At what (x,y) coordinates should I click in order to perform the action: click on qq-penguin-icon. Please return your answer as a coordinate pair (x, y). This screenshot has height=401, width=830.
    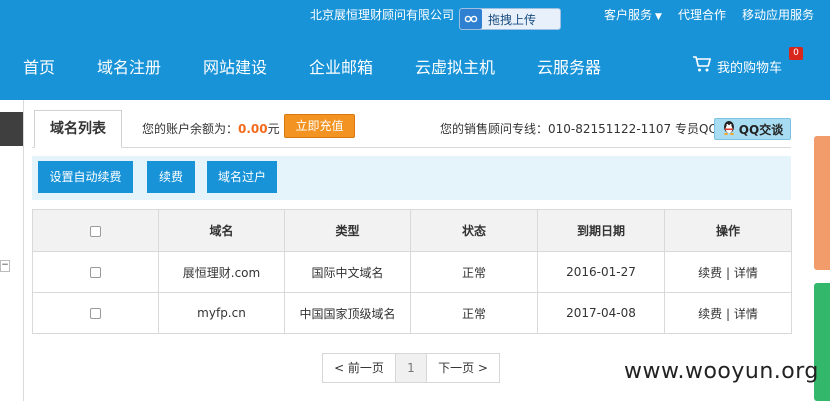
    Looking at the image, I should click on (729, 129).